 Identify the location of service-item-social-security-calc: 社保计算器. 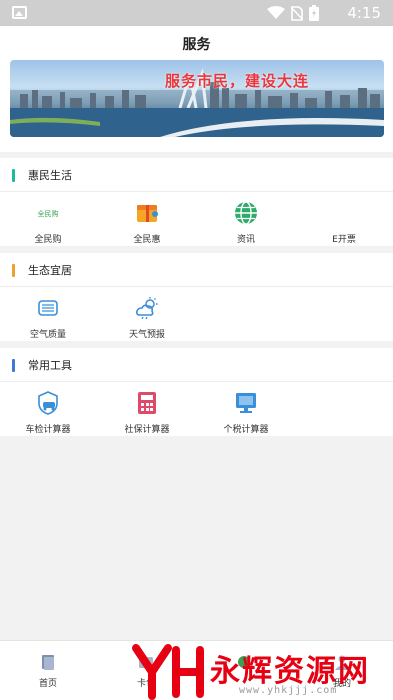
(147, 412).